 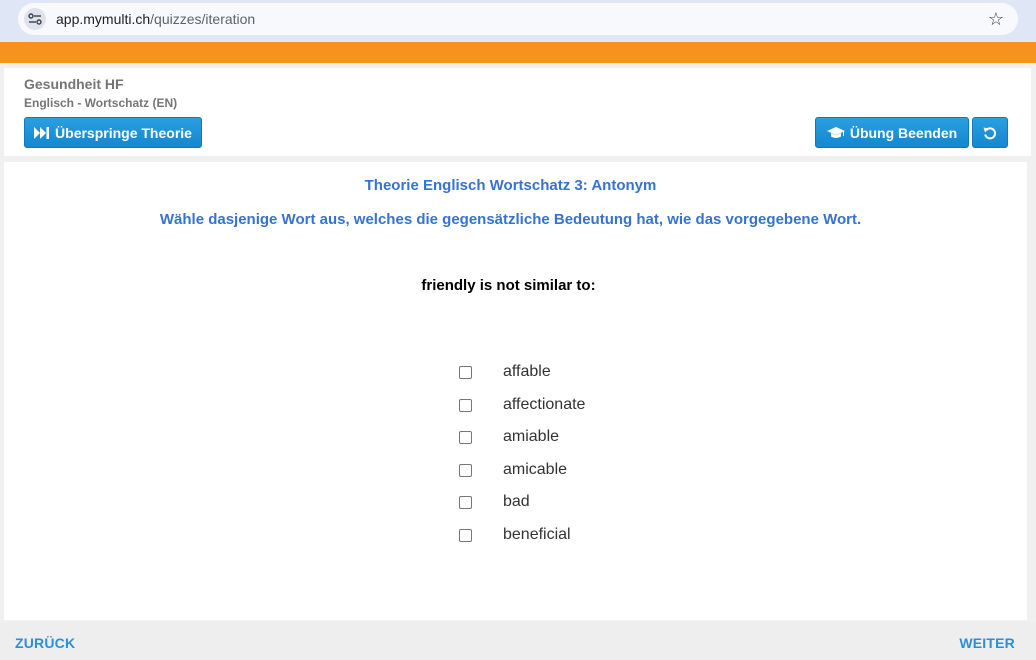 I want to click on url-host: app.mymulti.ch, so click(x=103, y=19).